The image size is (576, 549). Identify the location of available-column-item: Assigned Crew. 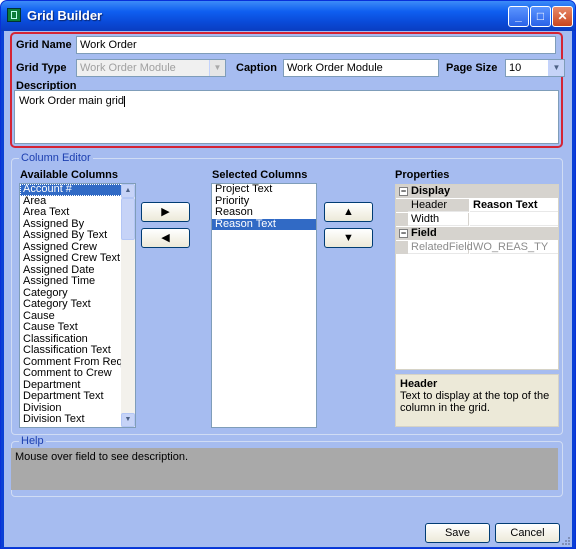
(77, 248).